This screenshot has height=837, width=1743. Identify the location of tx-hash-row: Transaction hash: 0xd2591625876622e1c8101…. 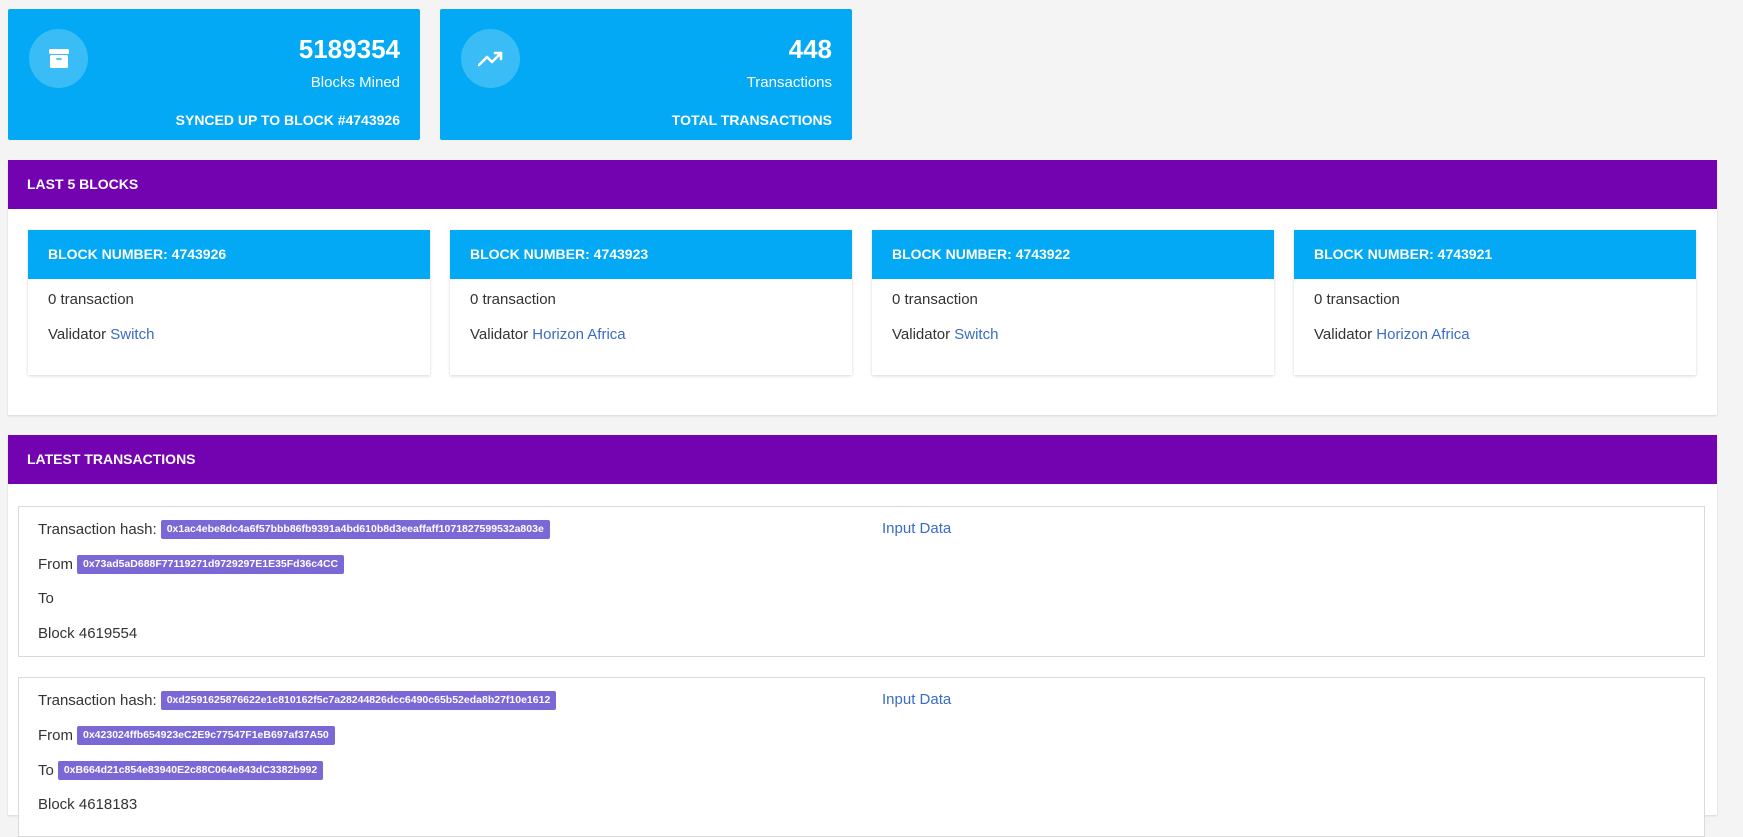
(297, 700).